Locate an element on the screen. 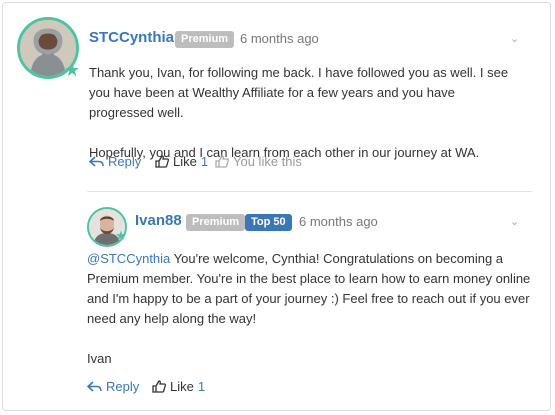 This screenshot has height=415, width=555. author-name: Ivan88 is located at coordinates (158, 220).